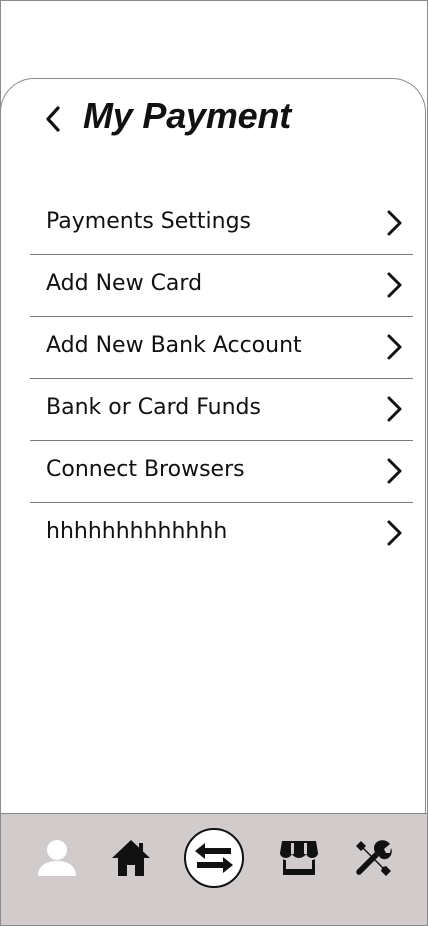  I want to click on tab-store, so click(299, 858).